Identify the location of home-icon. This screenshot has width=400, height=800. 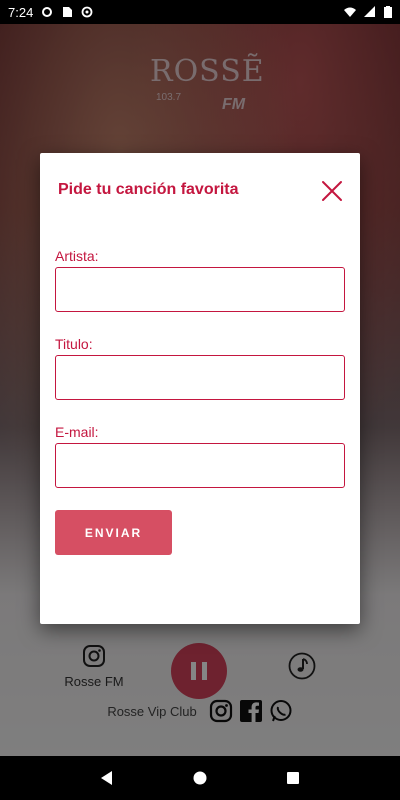
(200, 778).